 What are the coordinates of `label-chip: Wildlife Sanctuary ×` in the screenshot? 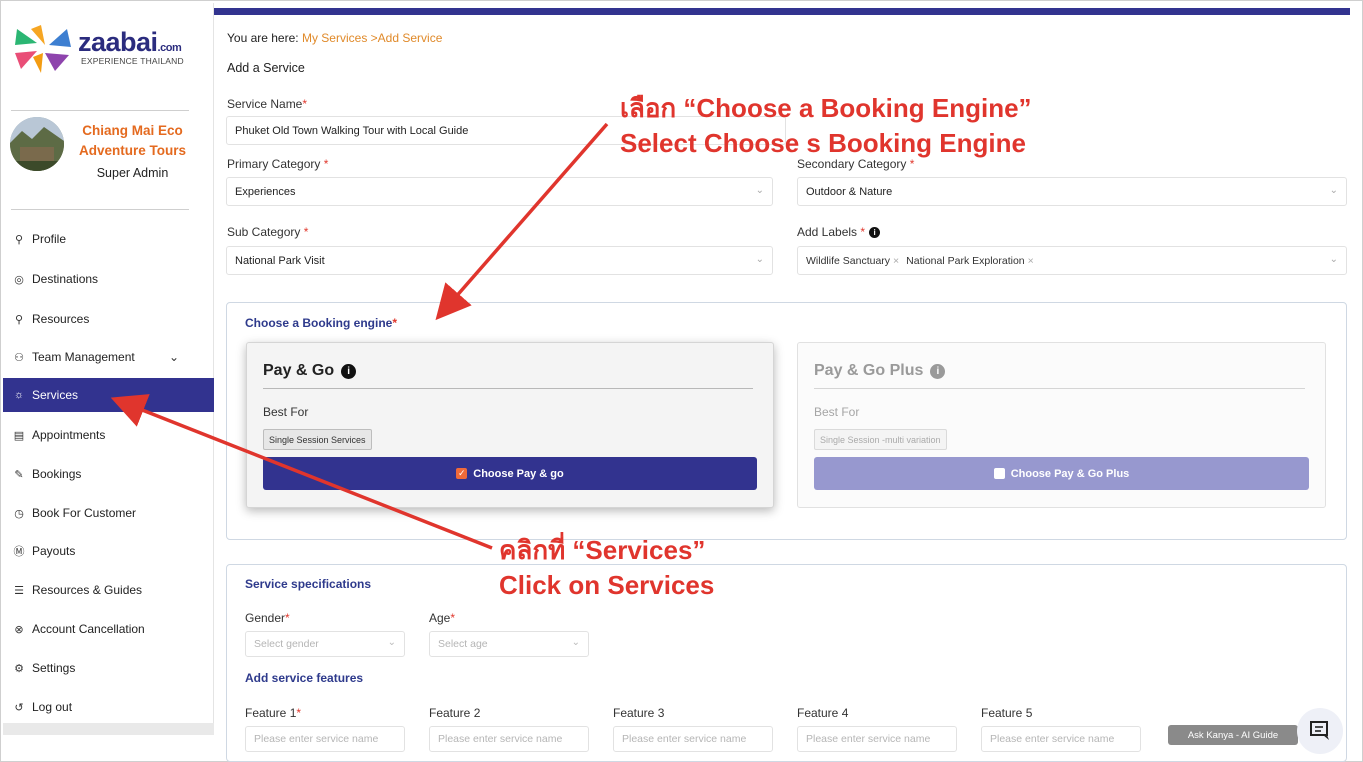 It's located at (853, 260).